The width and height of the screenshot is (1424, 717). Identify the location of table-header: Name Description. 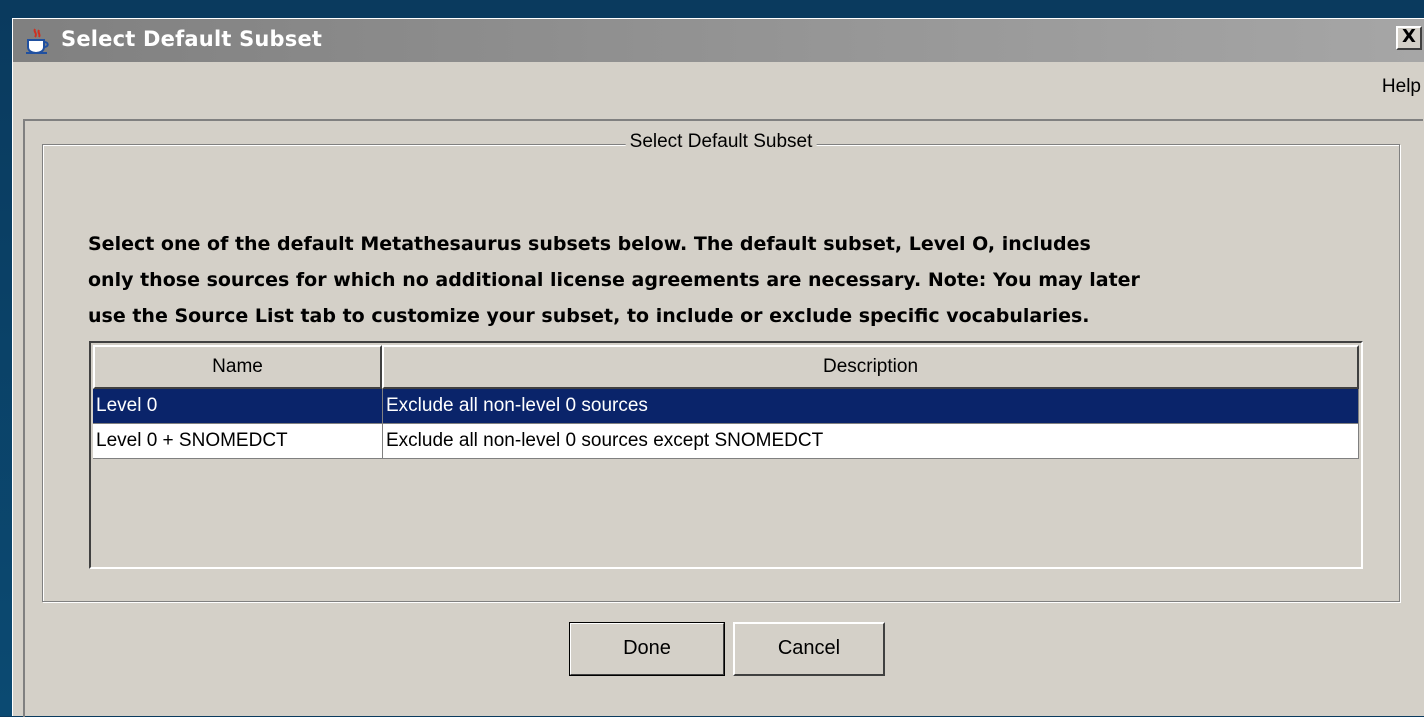
(726, 367).